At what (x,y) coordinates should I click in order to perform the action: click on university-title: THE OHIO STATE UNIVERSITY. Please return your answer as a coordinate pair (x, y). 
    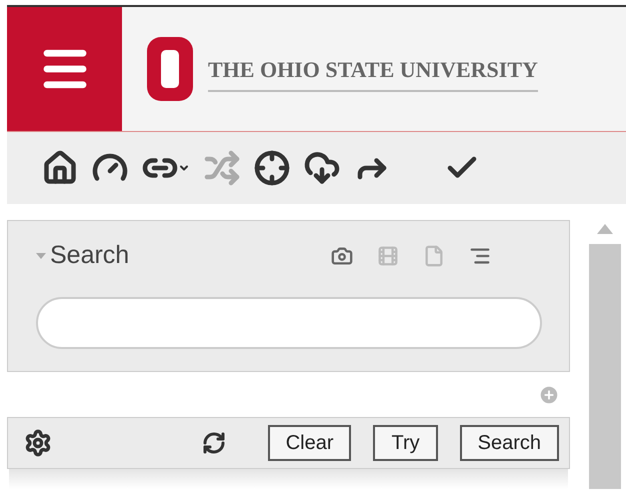
    Looking at the image, I should click on (373, 72).